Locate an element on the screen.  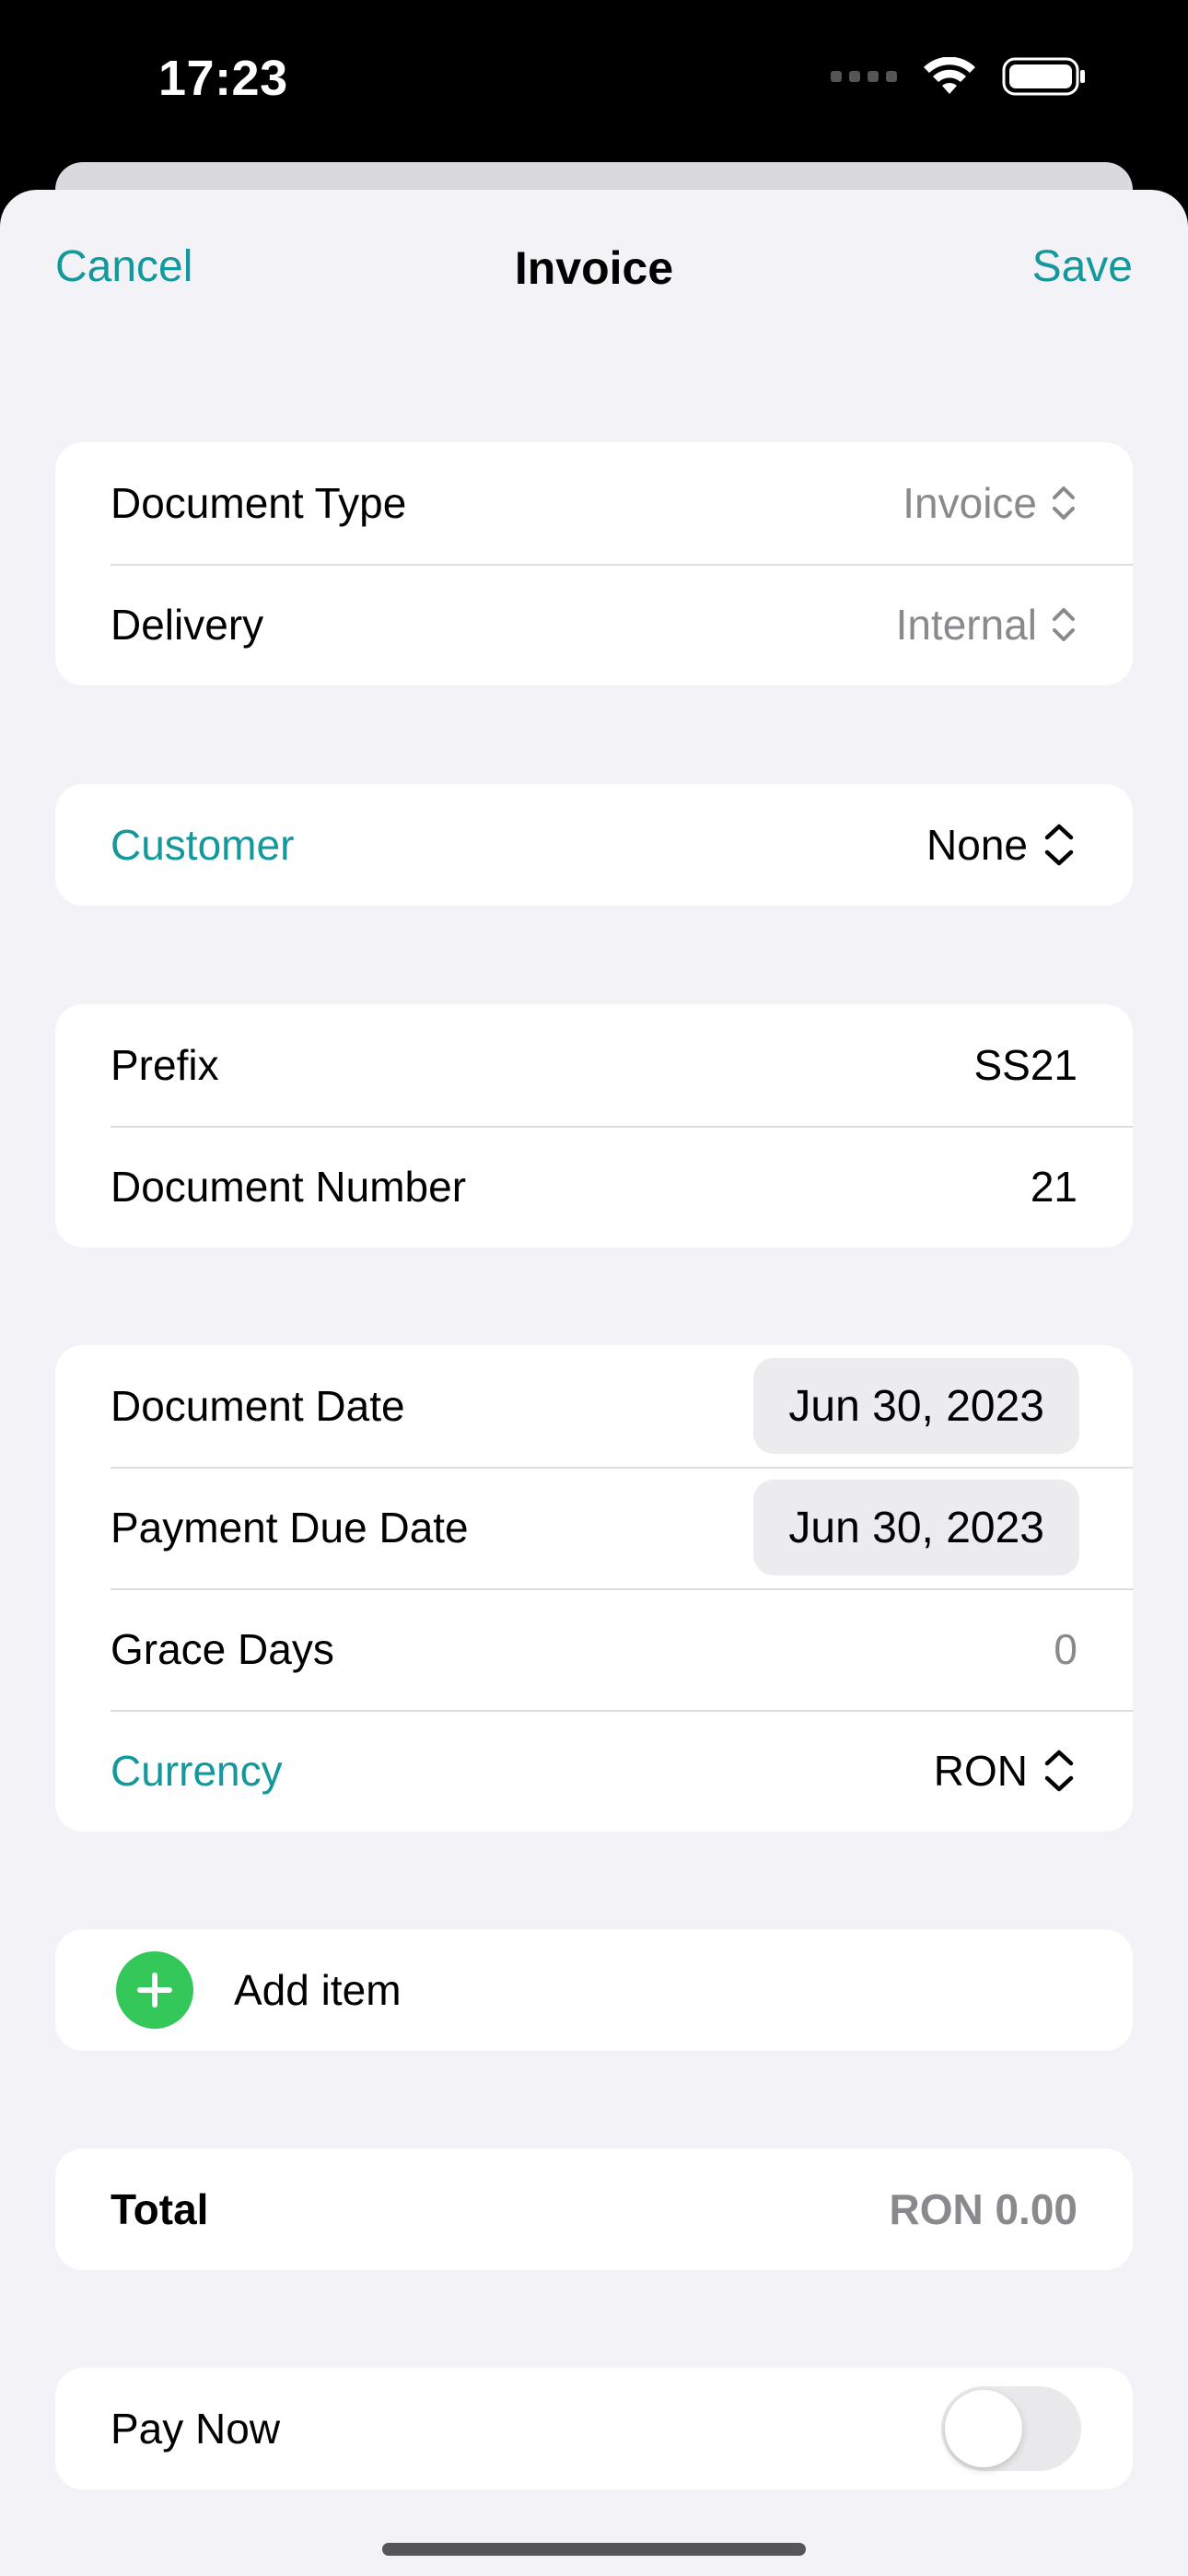
total-group: Total RON 0.00 is located at coordinates (594, 2209).